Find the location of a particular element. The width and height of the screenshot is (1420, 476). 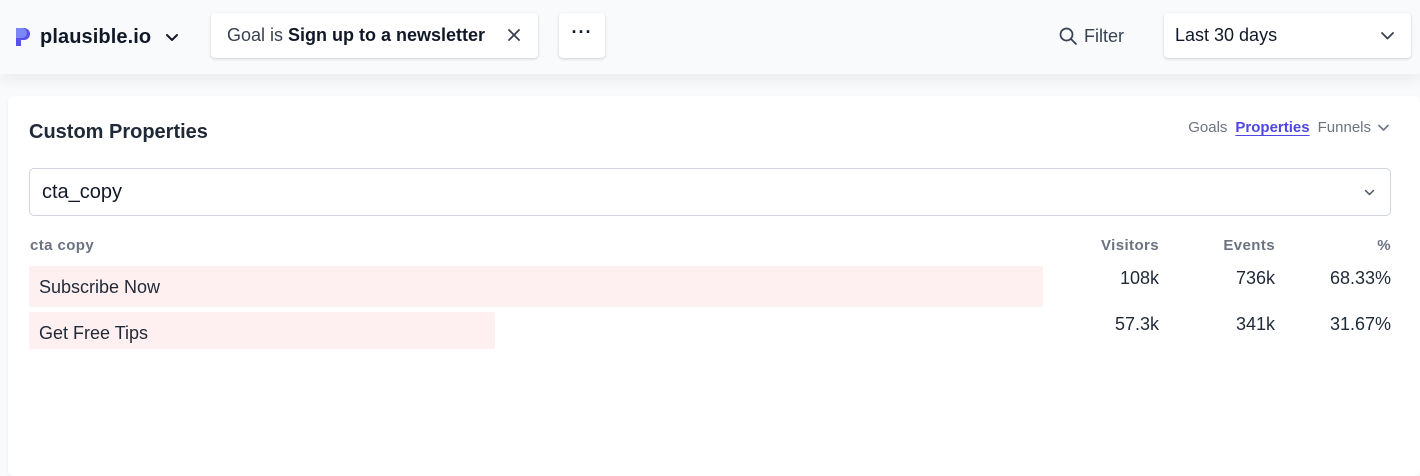

date-range-picker: Last 30 days is located at coordinates (1287, 35).